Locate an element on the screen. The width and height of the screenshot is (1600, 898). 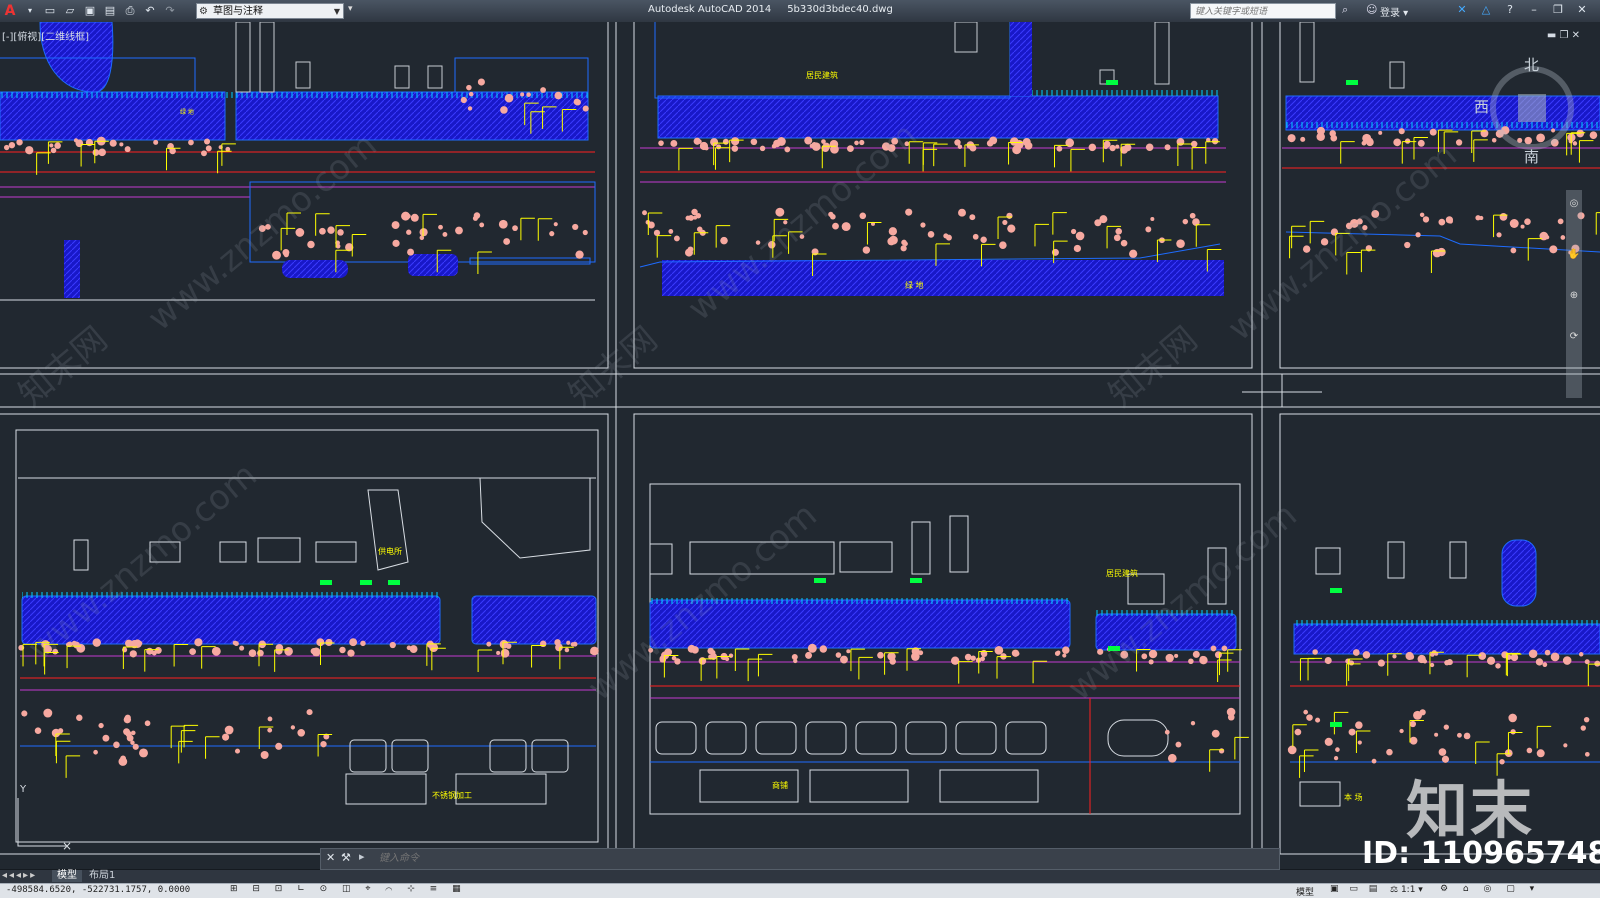
undo-icon: ↶ is located at coordinates (150, 11).